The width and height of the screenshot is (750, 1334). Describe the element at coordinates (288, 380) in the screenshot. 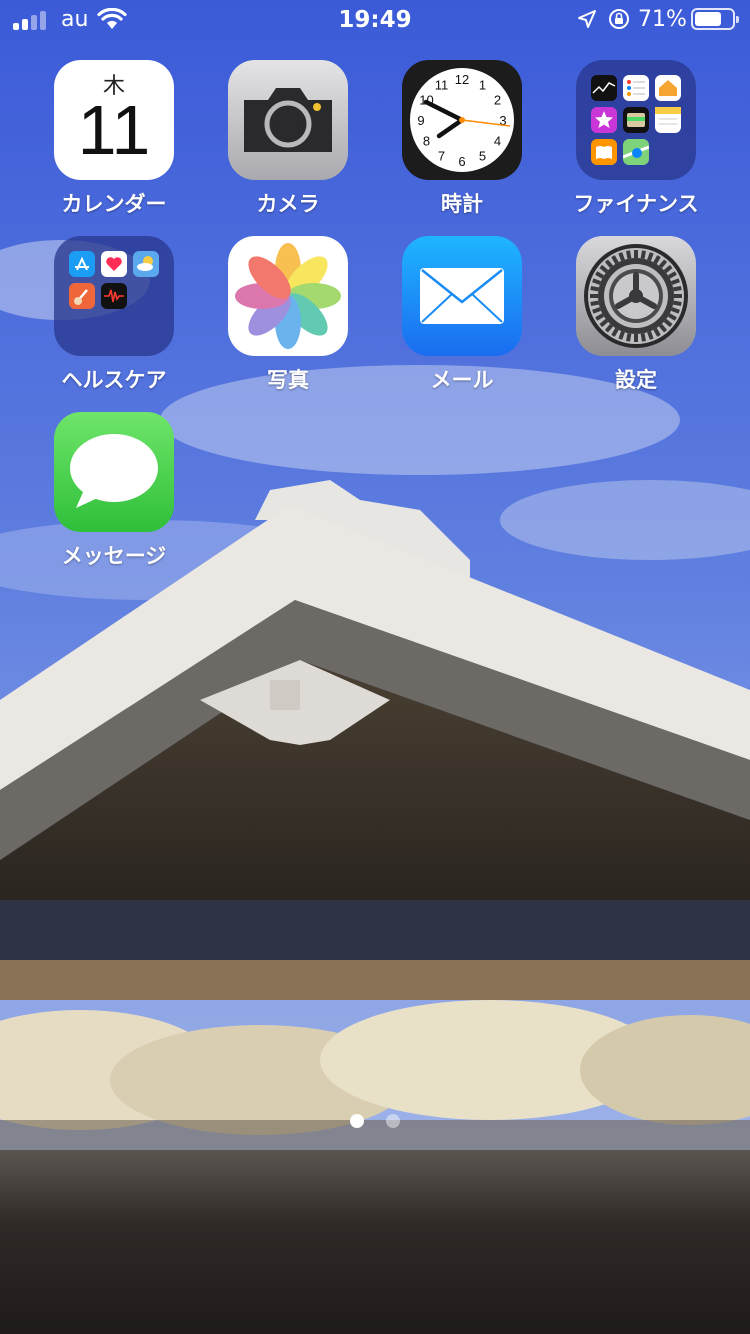

I see `app-label: 写真` at that location.